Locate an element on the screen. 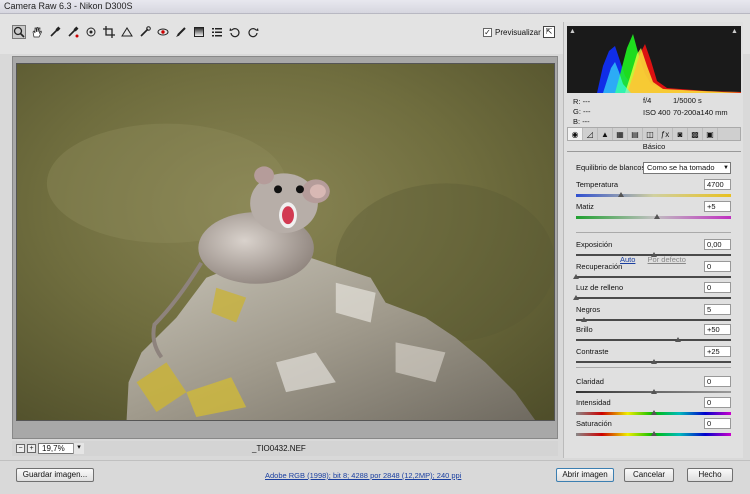 The image size is (750, 494). exposure-value: 0,00 is located at coordinates (717, 244).